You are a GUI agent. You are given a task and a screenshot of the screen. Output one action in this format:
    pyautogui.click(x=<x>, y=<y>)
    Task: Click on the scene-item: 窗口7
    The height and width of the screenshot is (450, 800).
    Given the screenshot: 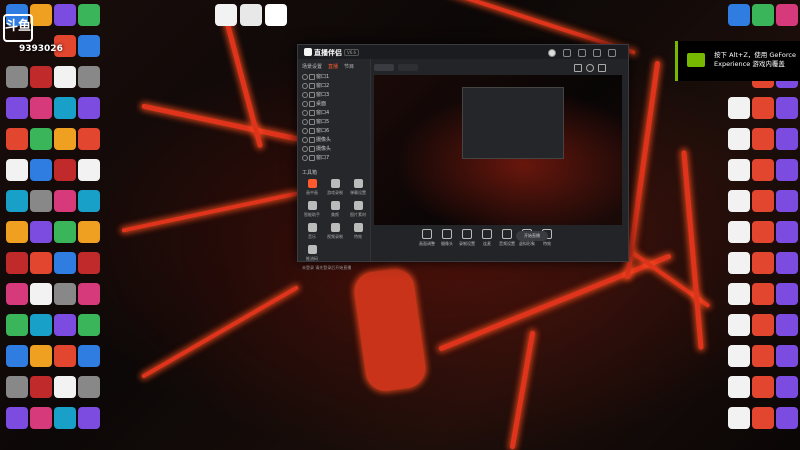 What is the action you would take?
    pyautogui.click(x=334, y=157)
    